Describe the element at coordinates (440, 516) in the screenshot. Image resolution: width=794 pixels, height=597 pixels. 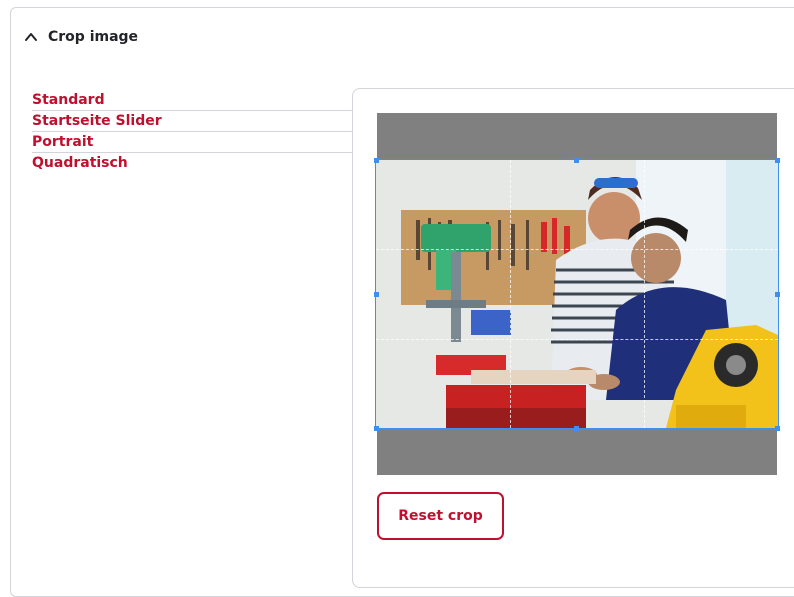
I see `reset-crop-button: Reset crop` at that location.